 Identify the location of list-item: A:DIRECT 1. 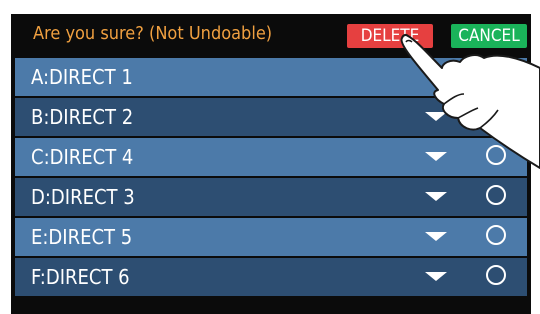
(271, 76).